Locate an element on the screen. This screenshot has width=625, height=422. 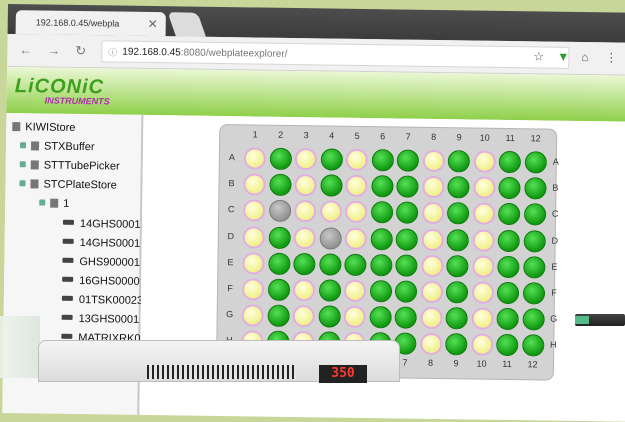
well-E7 is located at coordinates (406, 265).